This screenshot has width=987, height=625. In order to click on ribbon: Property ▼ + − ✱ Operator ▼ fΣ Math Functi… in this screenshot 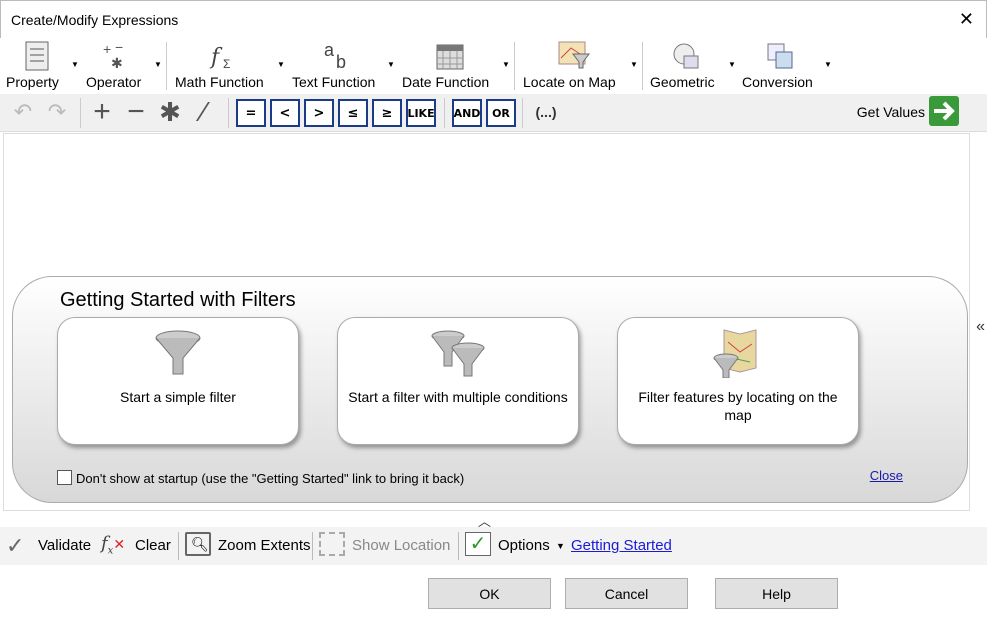, I will do `click(493, 66)`.